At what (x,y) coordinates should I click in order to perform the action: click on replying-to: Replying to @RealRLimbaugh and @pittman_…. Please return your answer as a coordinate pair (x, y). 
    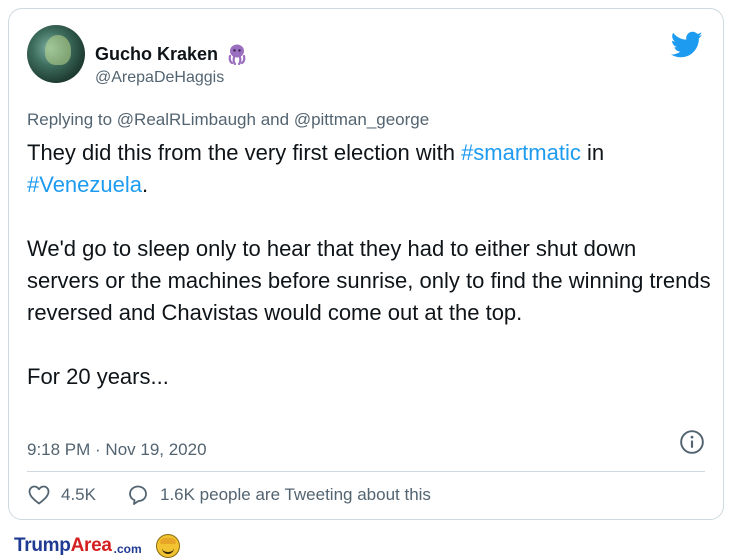
    Looking at the image, I should click on (228, 120).